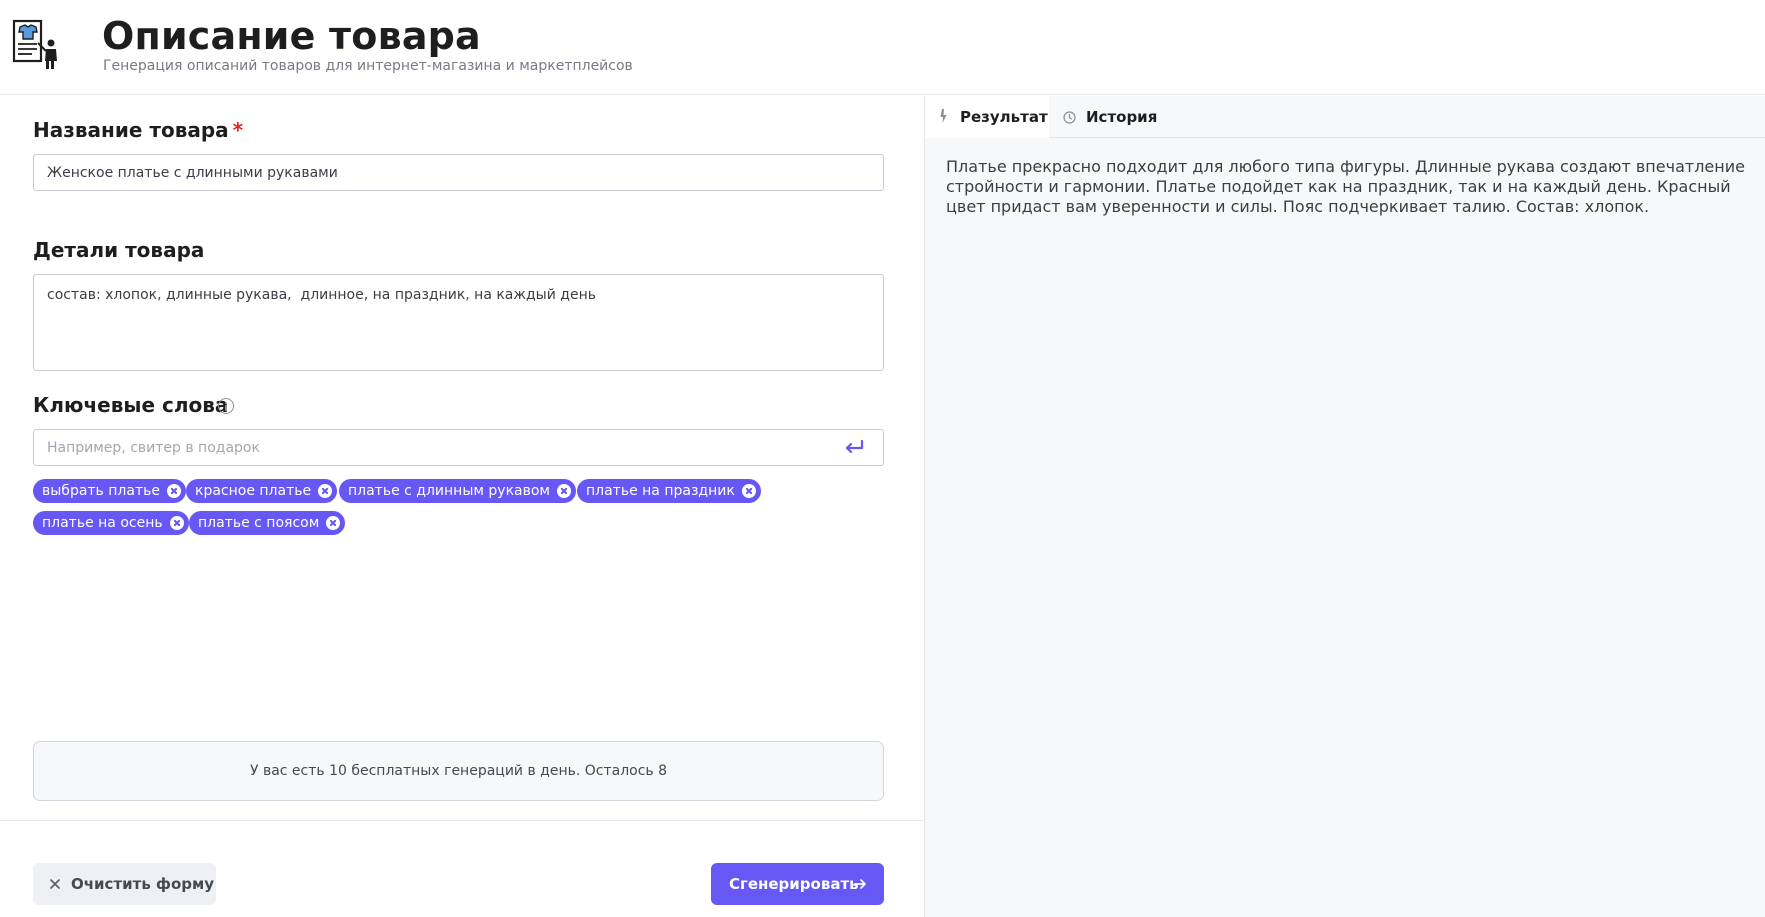  What do you see at coordinates (101, 491) in the screenshot?
I see `chip-label: выбрать платье` at bounding box center [101, 491].